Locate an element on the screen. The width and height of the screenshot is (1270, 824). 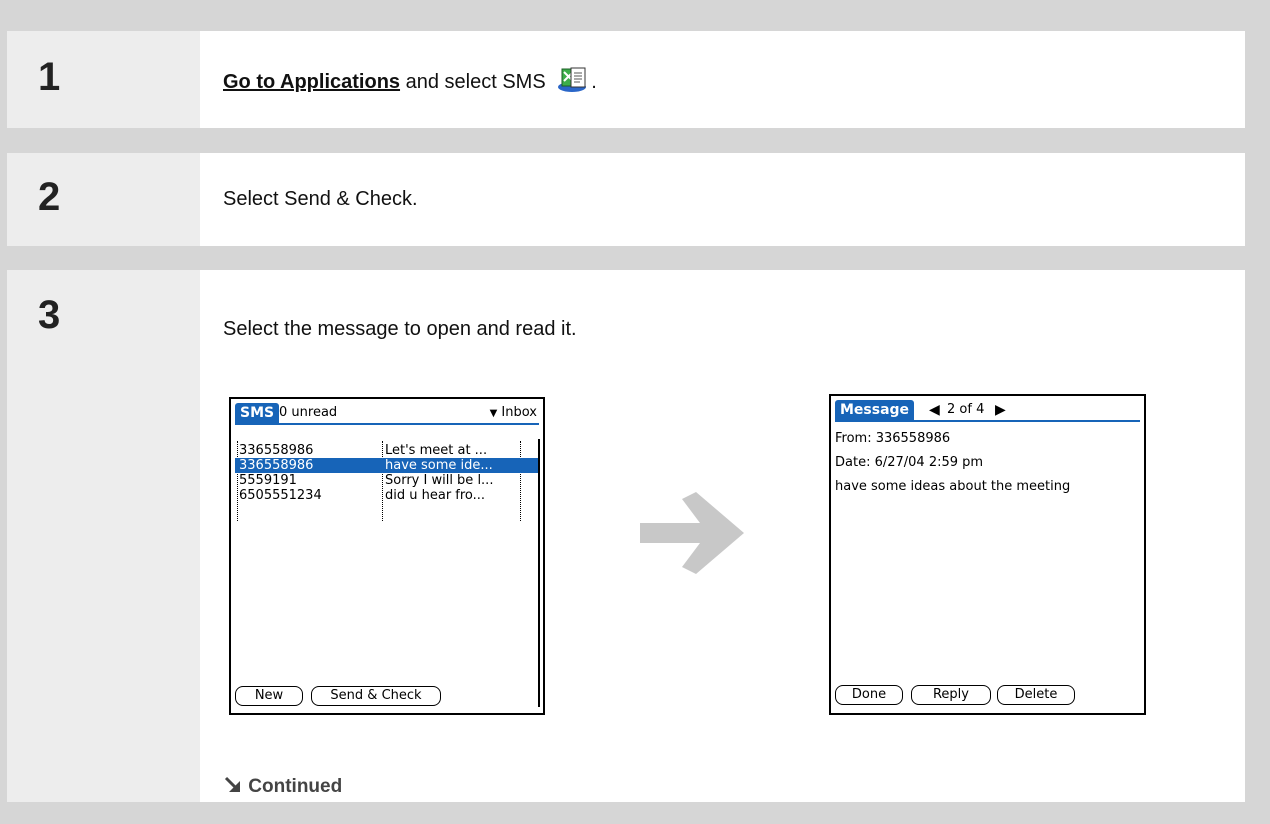
step-1: 1 Go to Applications and select SMS . is located at coordinates (626, 79).